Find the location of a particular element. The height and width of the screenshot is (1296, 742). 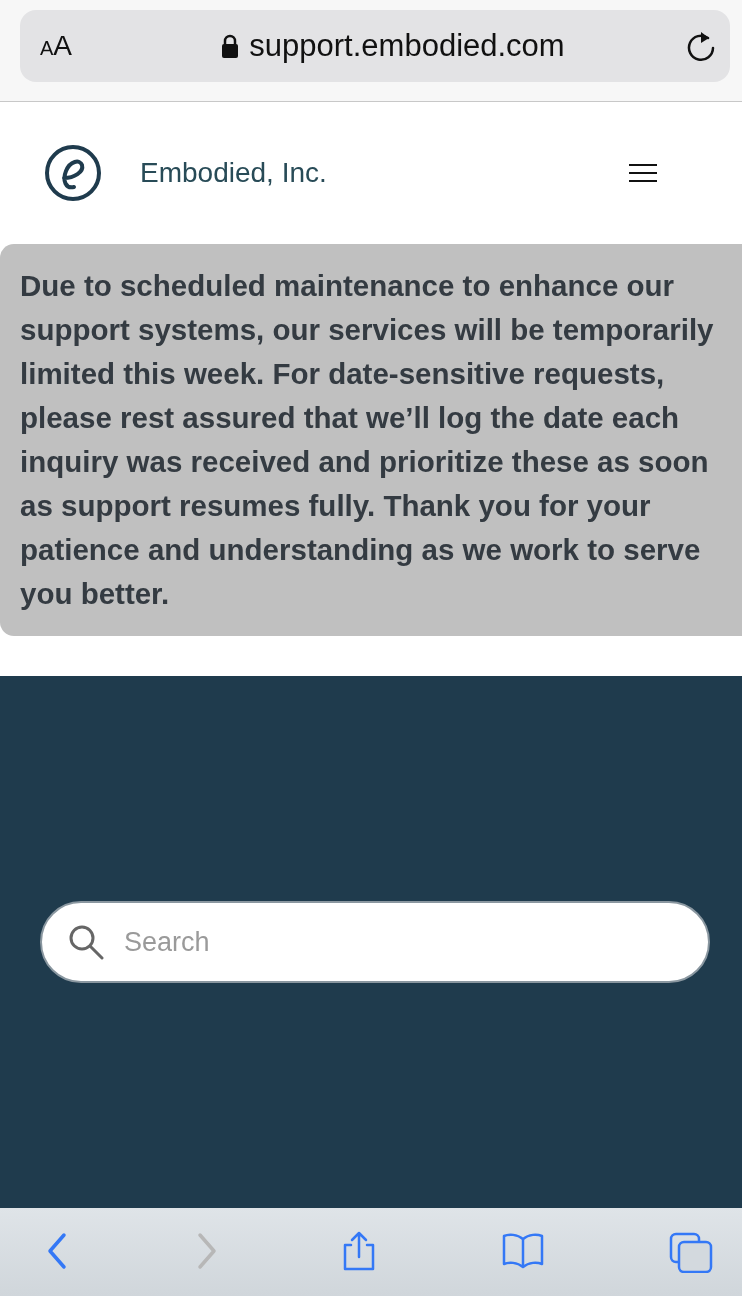

reload-icon is located at coordinates (701, 46).